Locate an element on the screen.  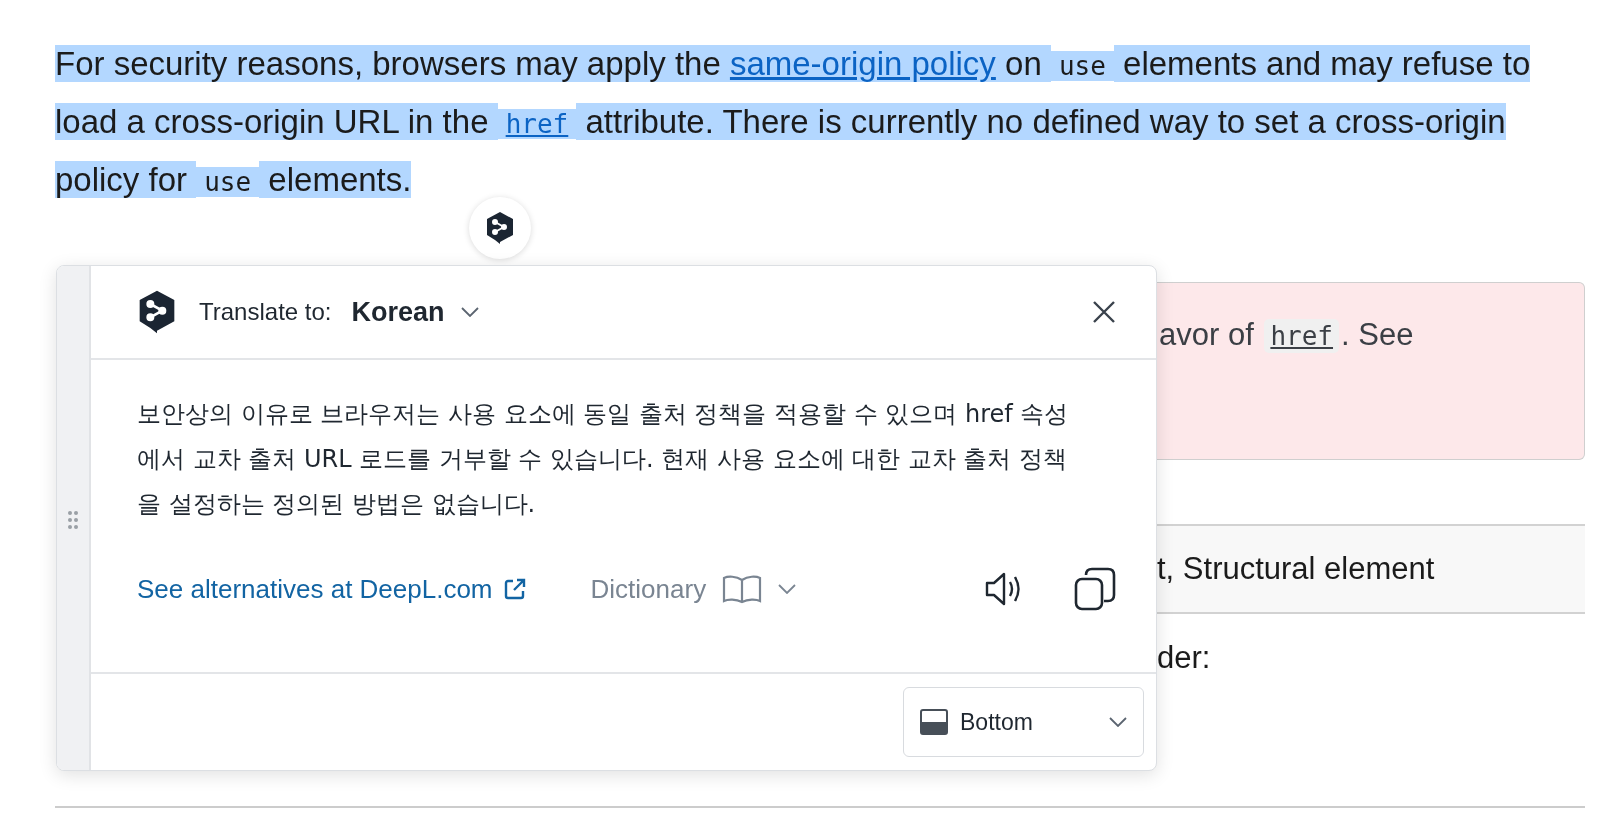
drag-handle is located at coordinates (74, 518).